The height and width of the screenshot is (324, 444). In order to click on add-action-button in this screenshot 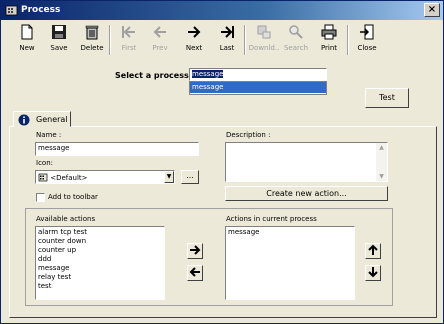, I will do `click(195, 251)`.